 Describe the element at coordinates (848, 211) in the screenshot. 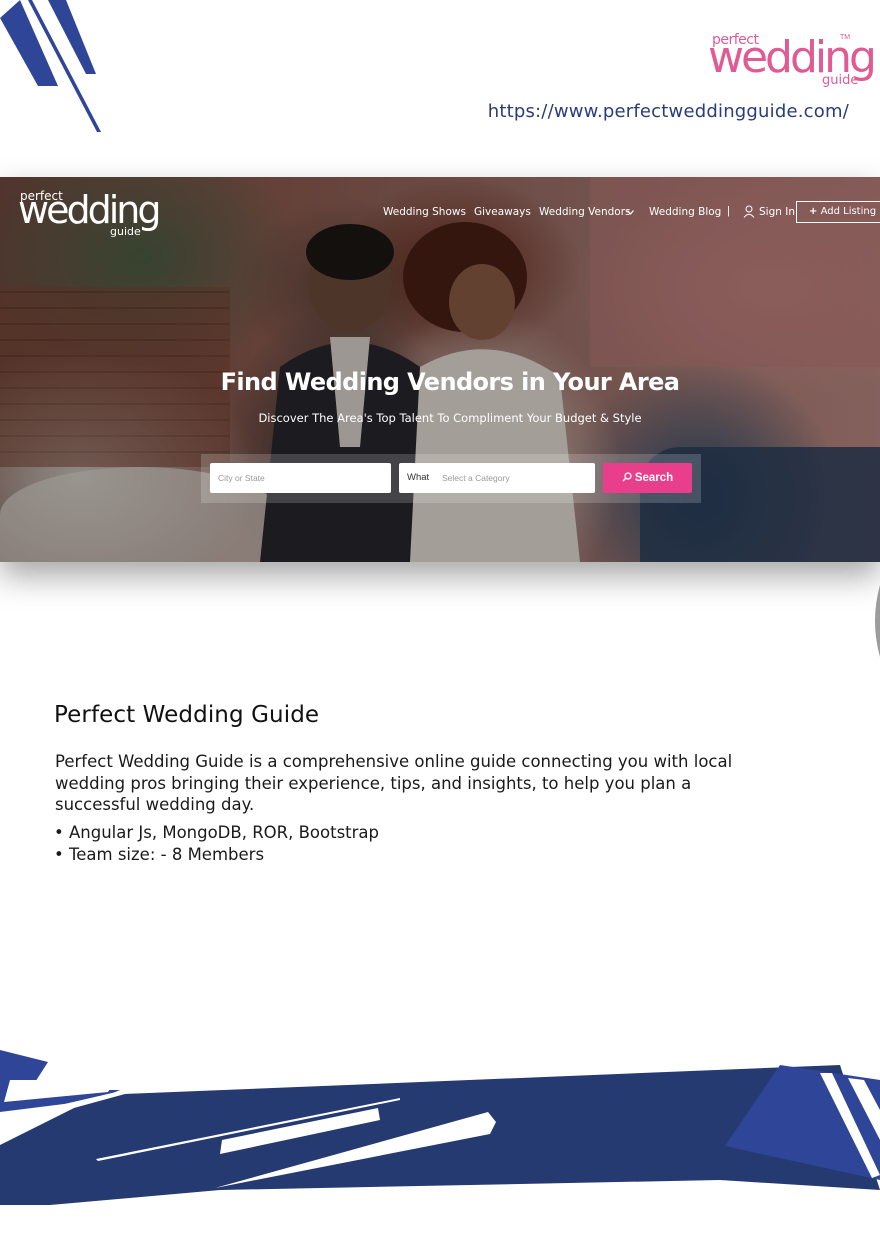

I see `add-listing-label: Add Listing` at that location.